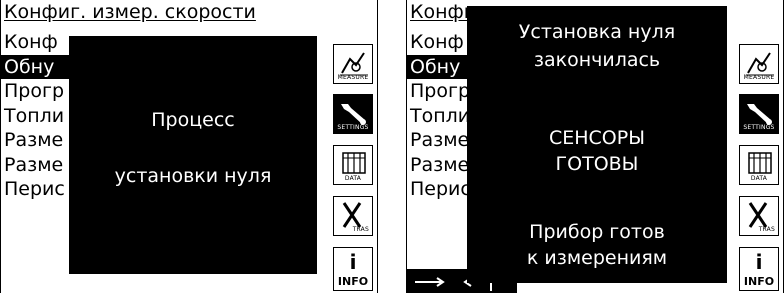  I want to click on dialog-line-4: ГОТОВЫ, so click(597, 164).